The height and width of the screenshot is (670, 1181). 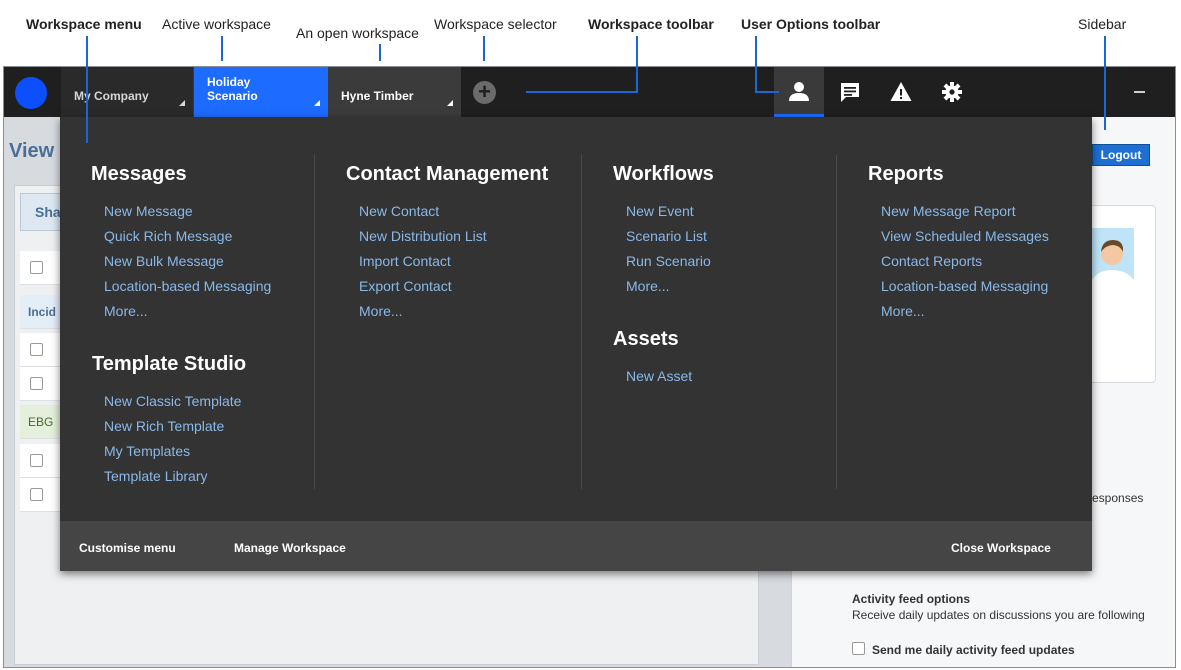 What do you see at coordinates (164, 261) in the screenshot?
I see `menu-link-new-bulk-message: New Bulk Message` at bounding box center [164, 261].